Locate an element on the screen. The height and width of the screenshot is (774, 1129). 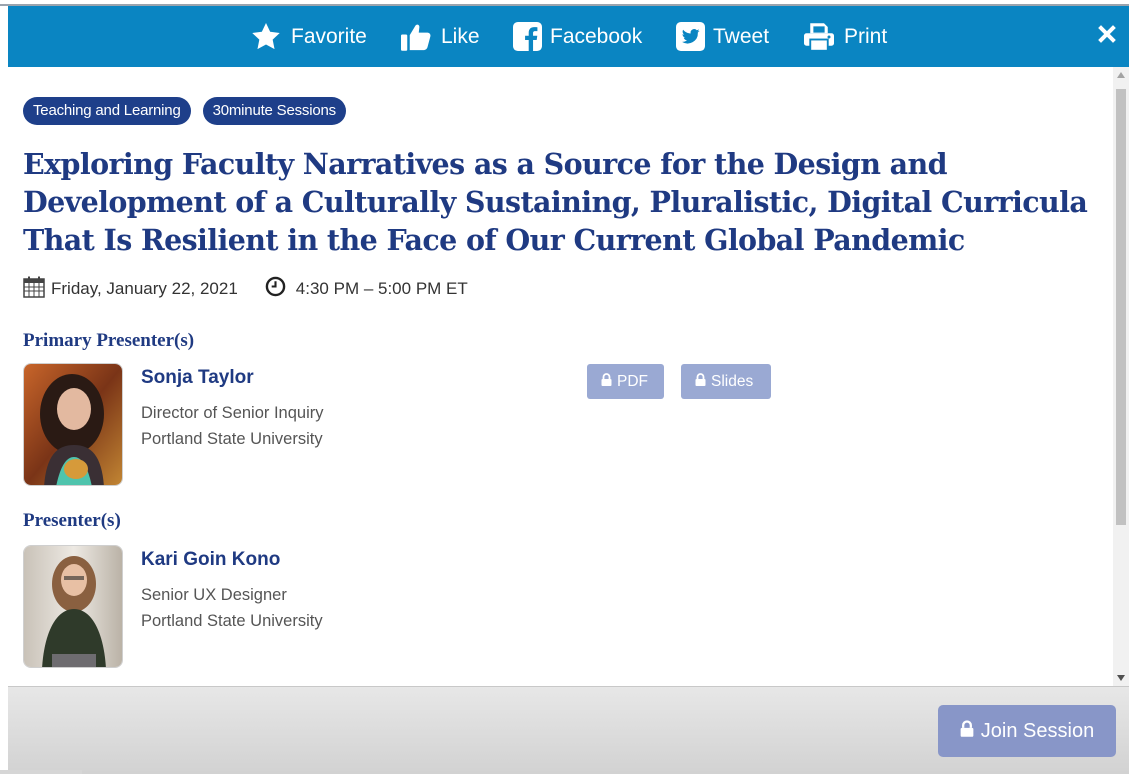
facebook-label: Facebook is located at coordinates (596, 36).